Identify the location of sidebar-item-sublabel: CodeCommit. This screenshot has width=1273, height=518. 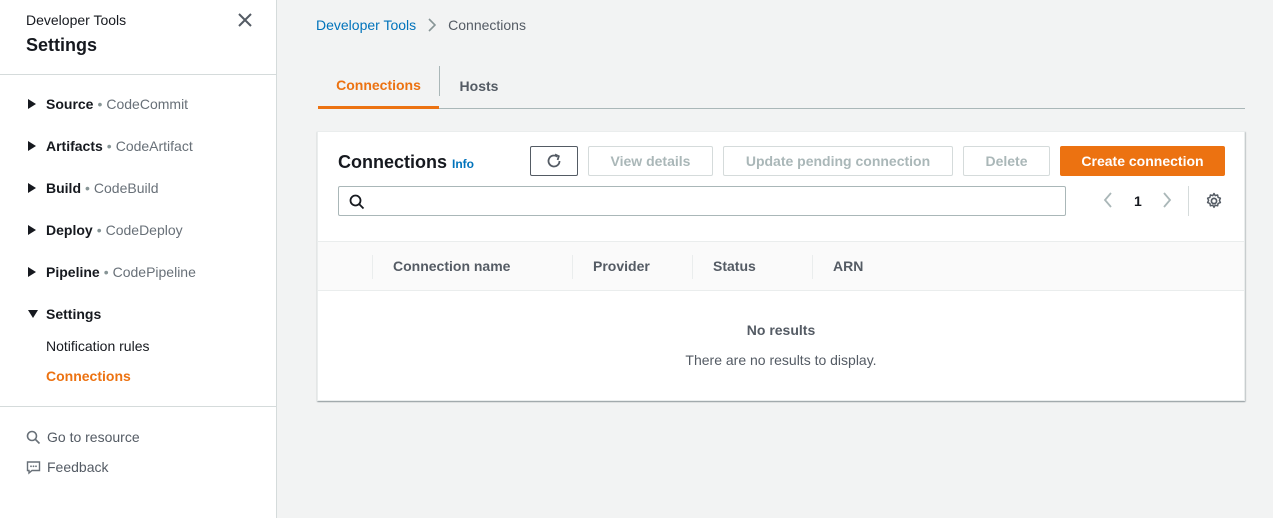
(147, 104).